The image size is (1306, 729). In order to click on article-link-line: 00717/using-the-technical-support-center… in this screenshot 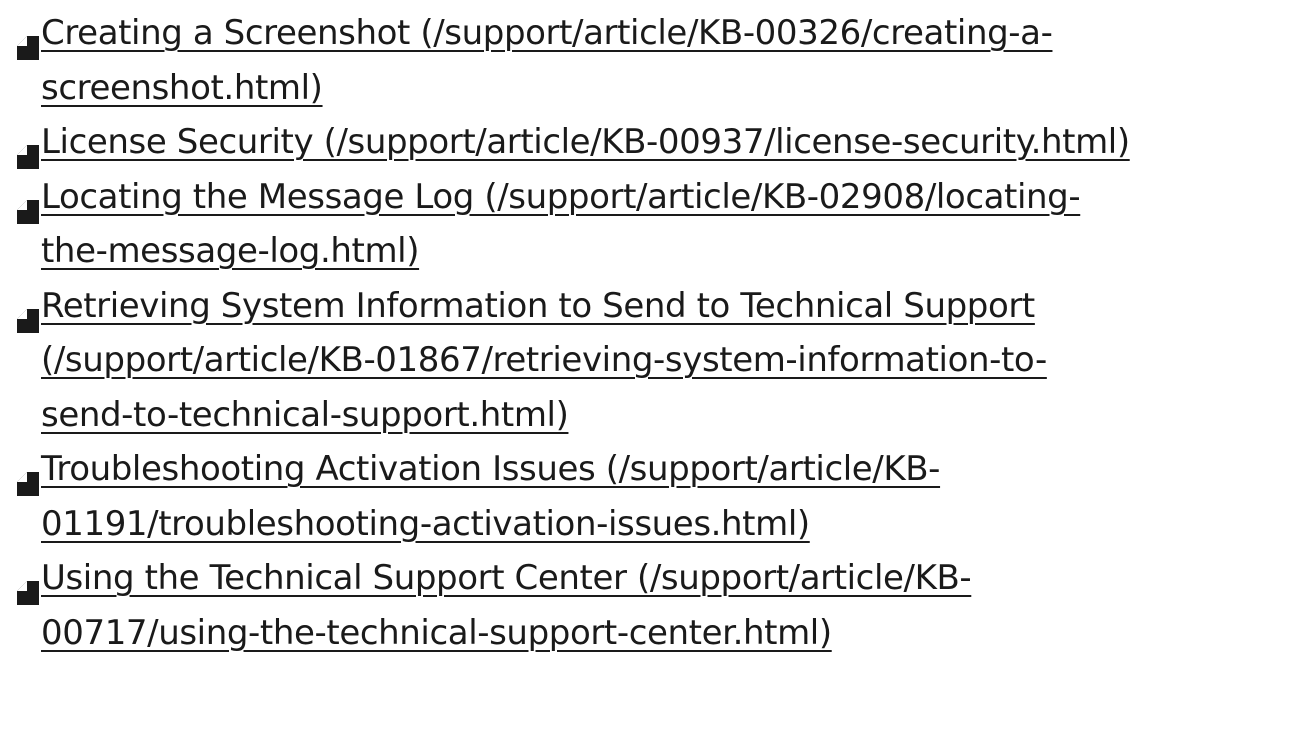, I will do `click(436, 632)`.